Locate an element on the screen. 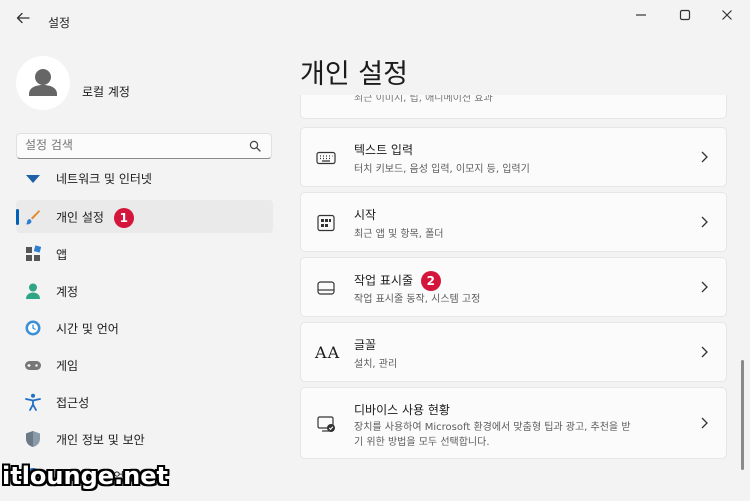  shield-icon is located at coordinates (33, 439).